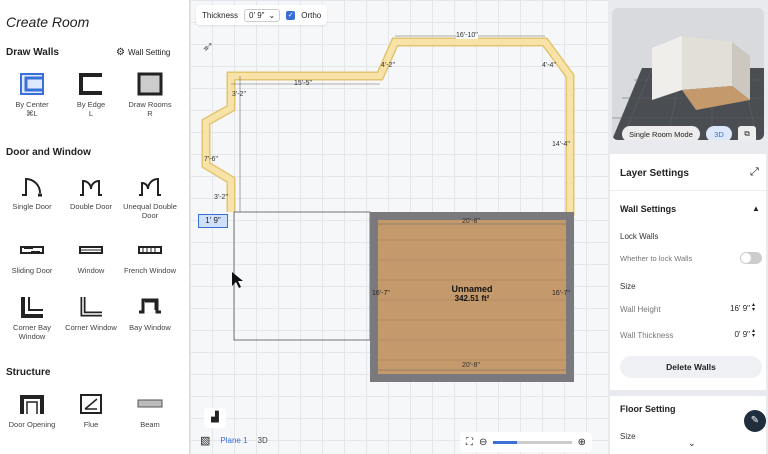 The height and width of the screenshot is (454, 768). Describe the element at coordinates (48, 152) in the screenshot. I see `door-window-heading: Door and Window` at that location.